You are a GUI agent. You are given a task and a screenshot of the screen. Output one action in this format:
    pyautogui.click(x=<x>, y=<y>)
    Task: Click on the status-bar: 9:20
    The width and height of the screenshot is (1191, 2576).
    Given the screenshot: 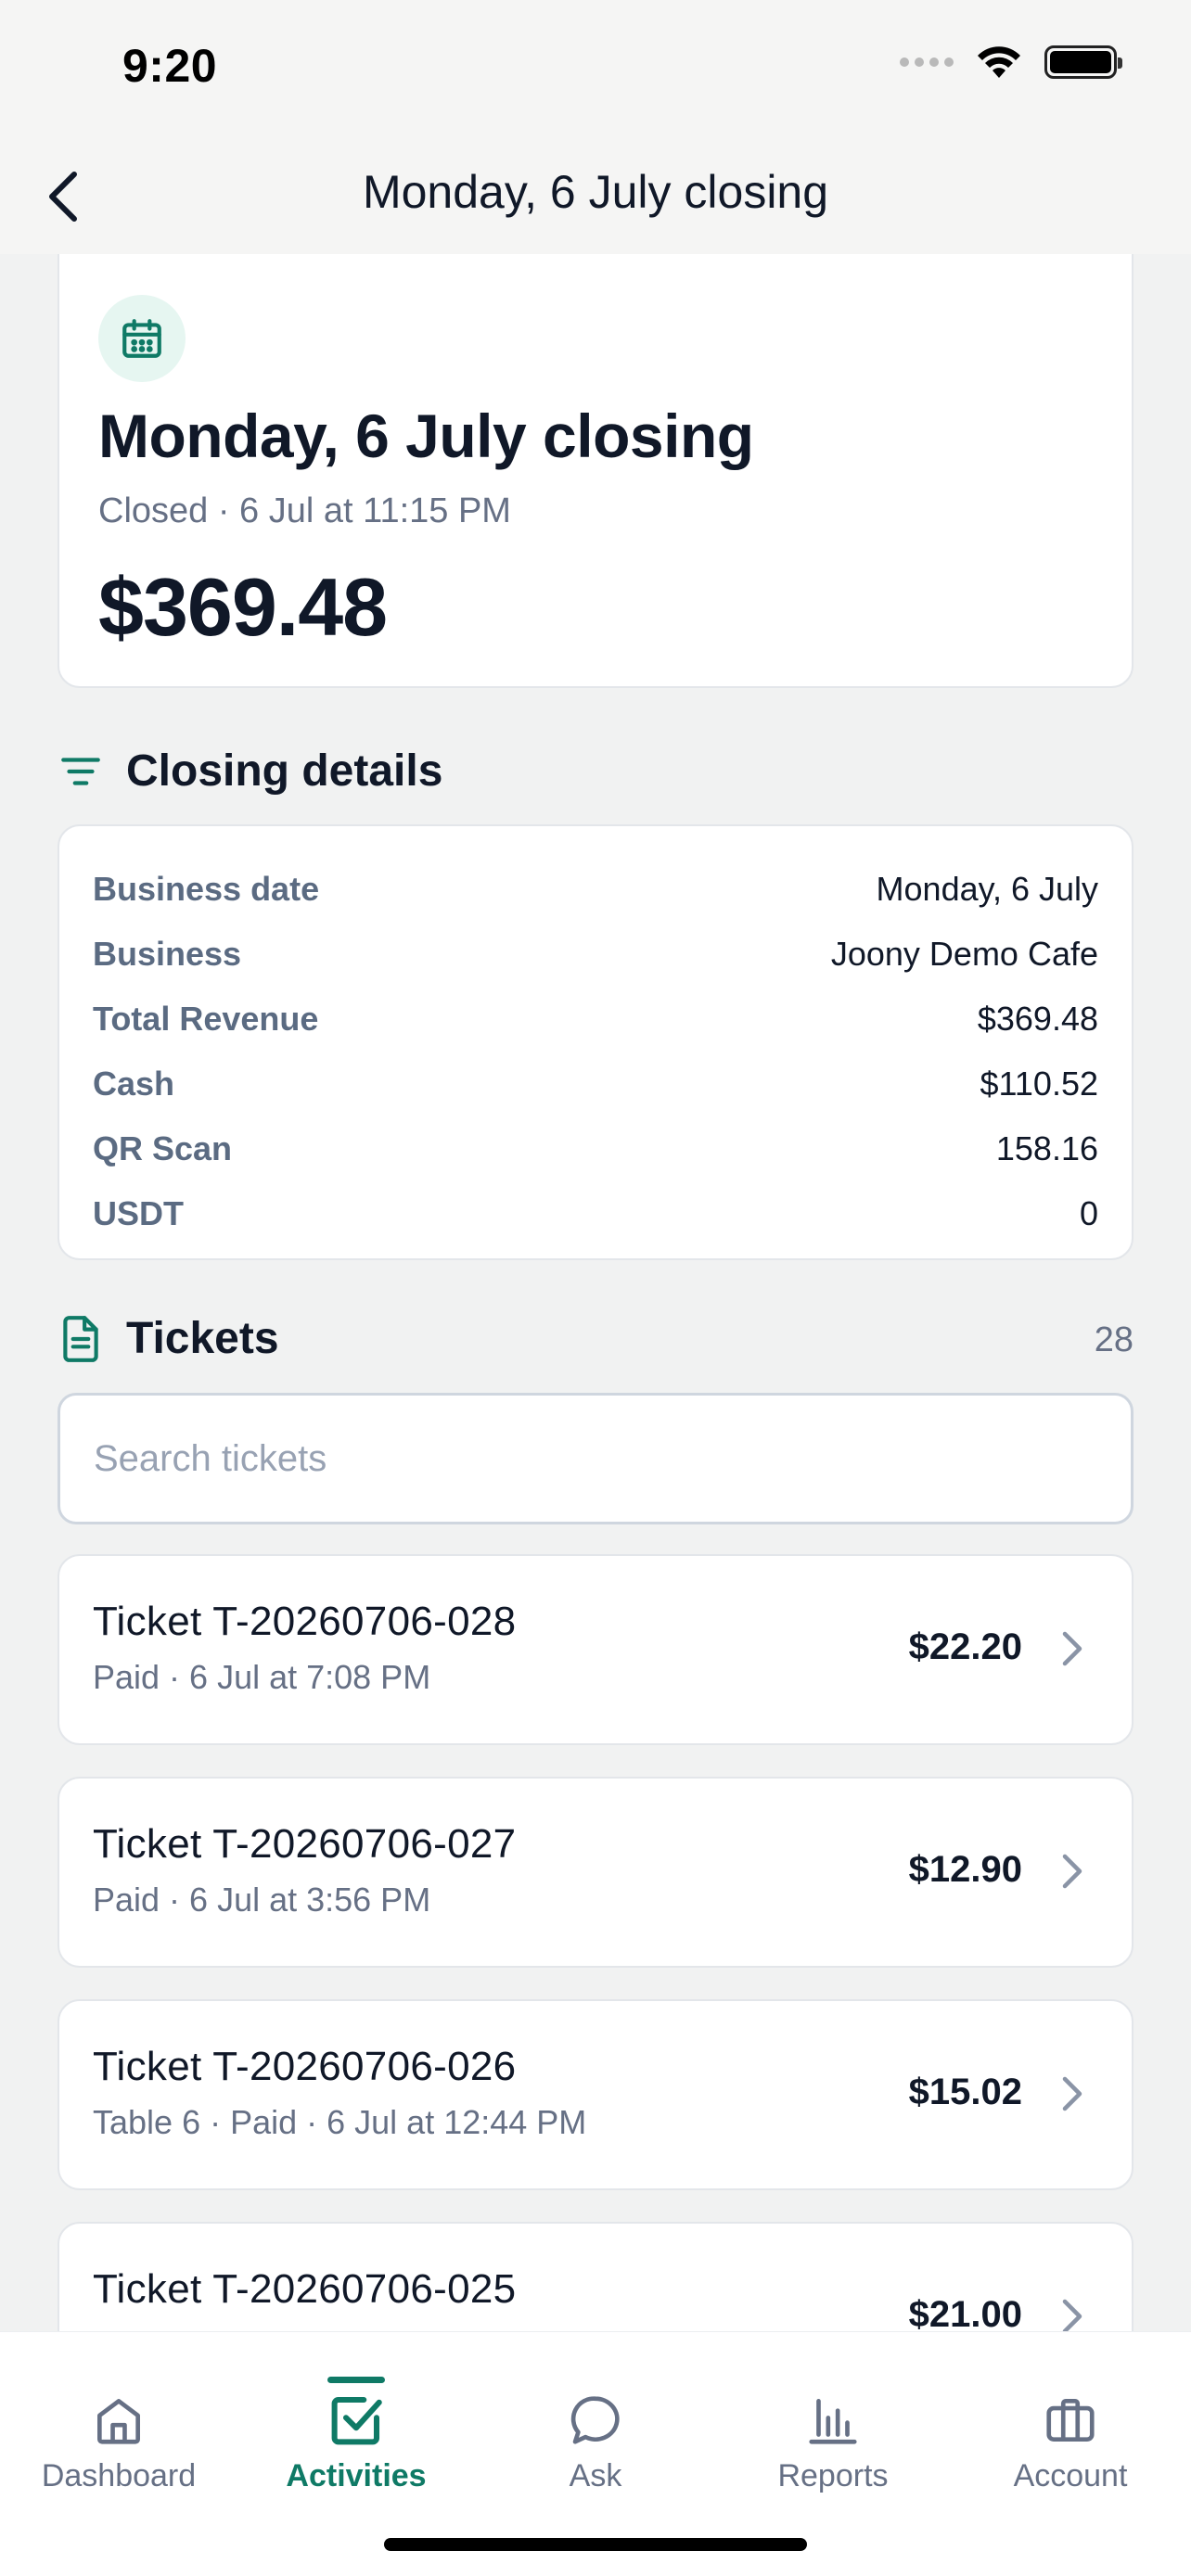 What is the action you would take?
    pyautogui.click(x=595, y=69)
    